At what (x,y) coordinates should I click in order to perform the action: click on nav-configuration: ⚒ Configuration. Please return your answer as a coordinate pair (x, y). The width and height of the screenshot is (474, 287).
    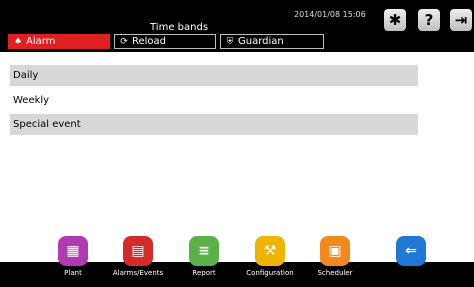
    Looking at the image, I should click on (270, 256).